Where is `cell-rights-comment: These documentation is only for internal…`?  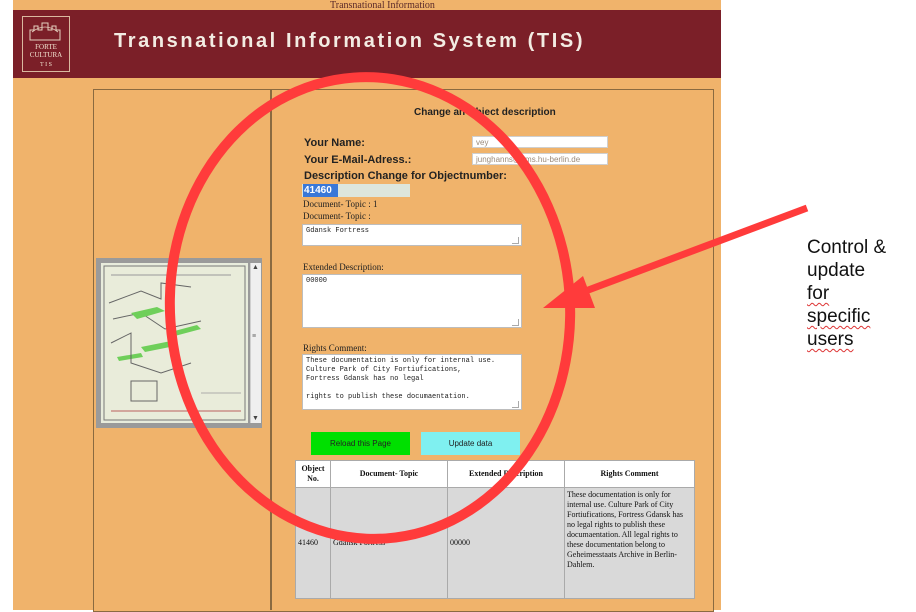
cell-rights-comment: These documentation is only for internal… is located at coordinates (629, 543).